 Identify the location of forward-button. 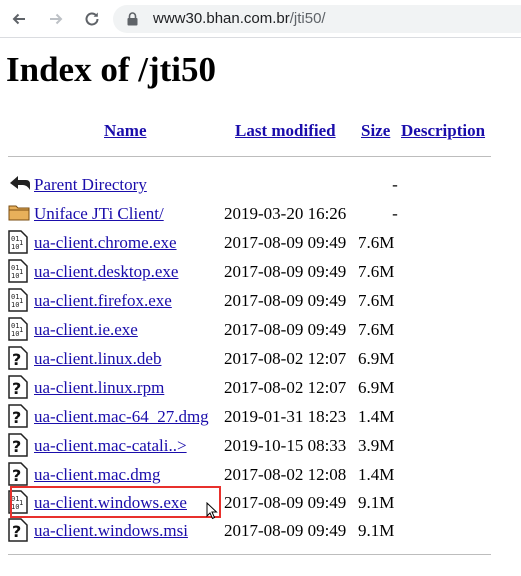
(56, 19).